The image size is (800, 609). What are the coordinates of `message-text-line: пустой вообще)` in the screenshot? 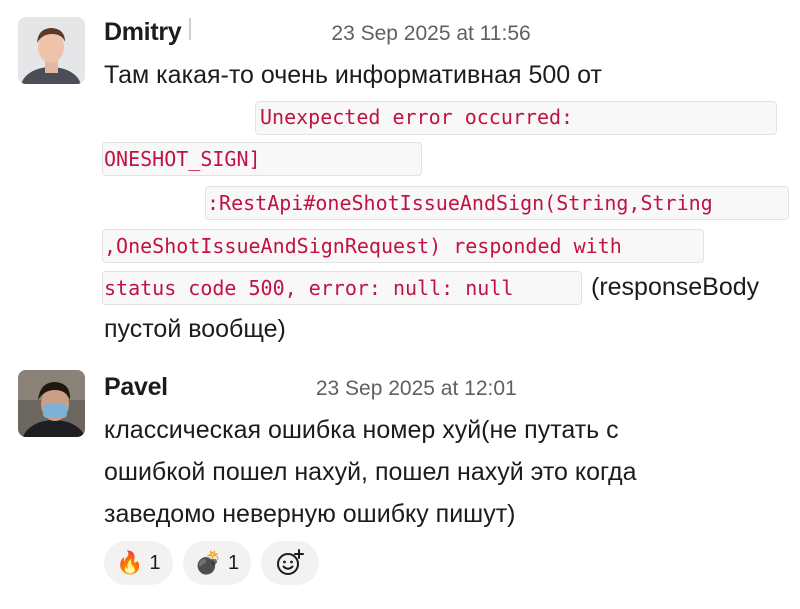 It's located at (195, 329).